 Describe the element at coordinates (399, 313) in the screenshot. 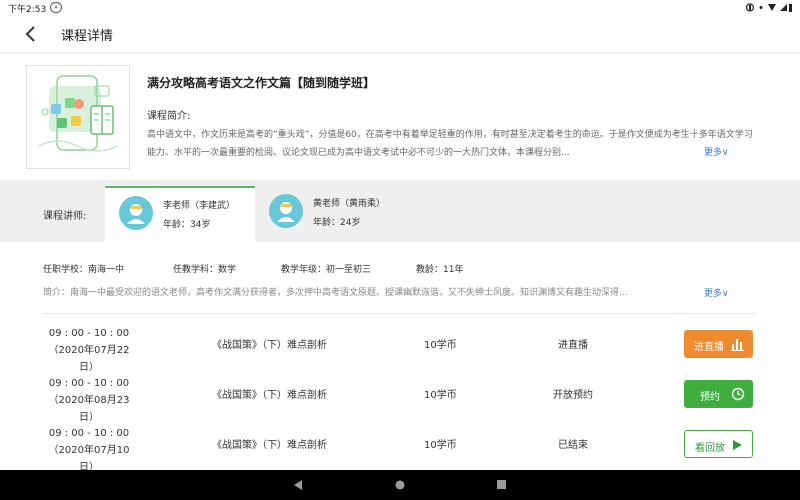

I see `divider` at that location.